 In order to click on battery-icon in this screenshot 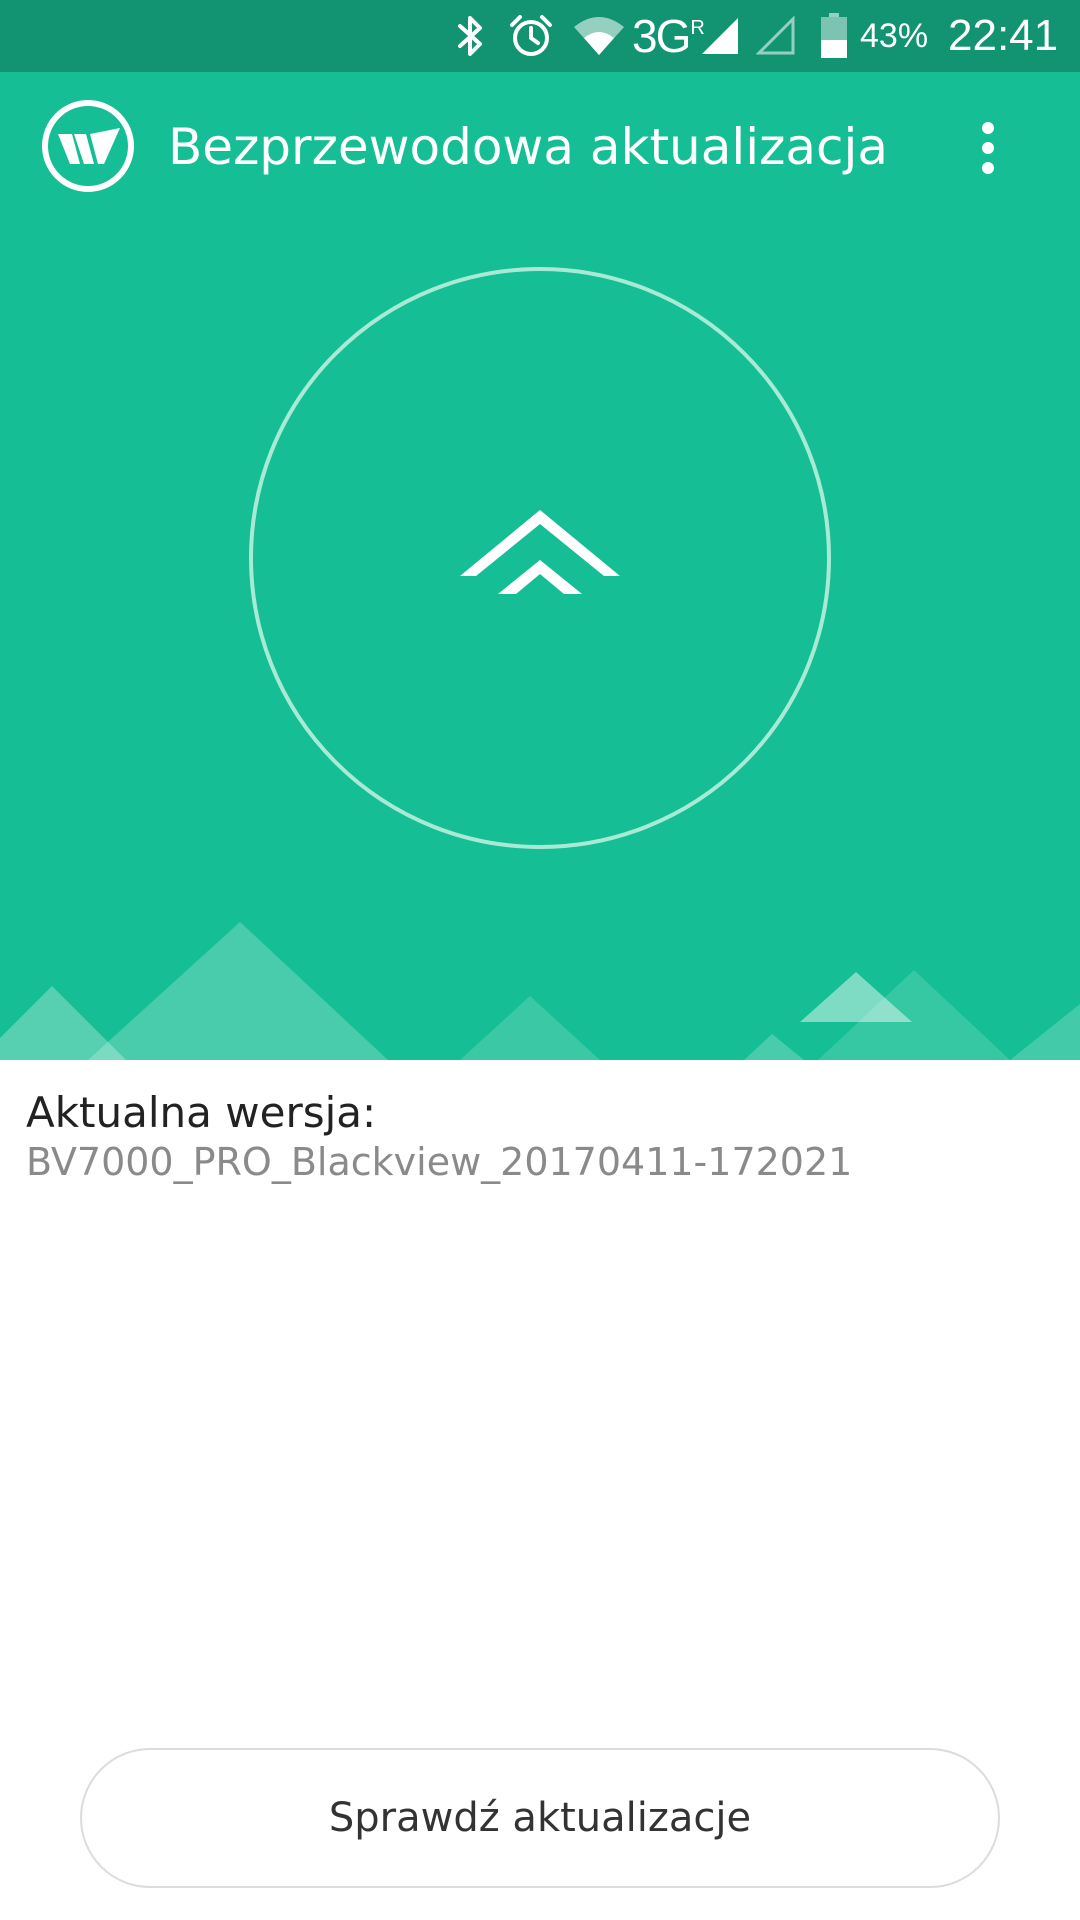, I will do `click(834, 36)`.